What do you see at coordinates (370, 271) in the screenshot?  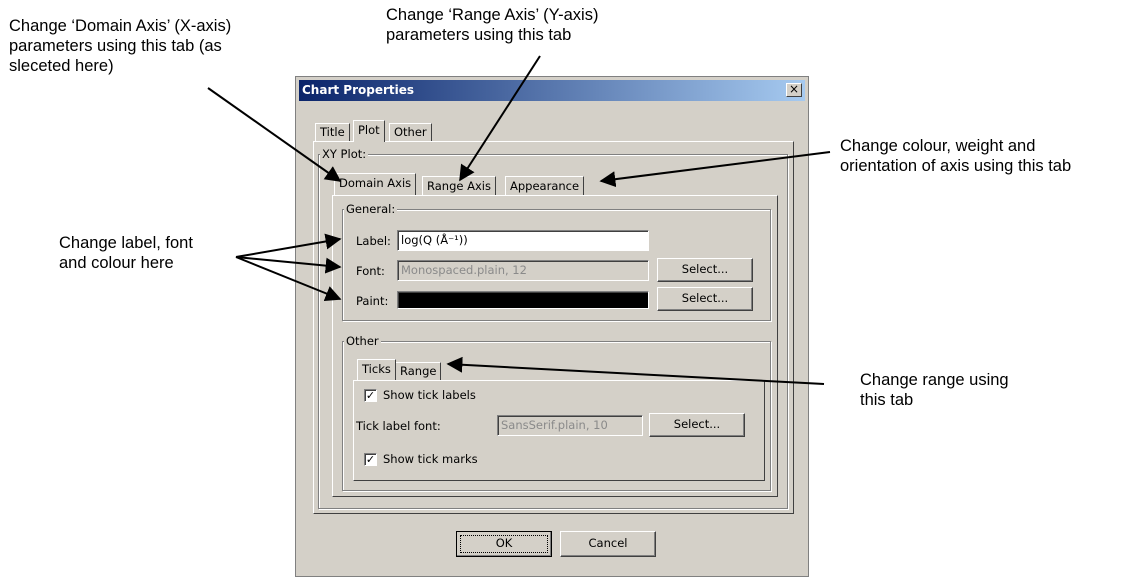 I see `font-caption: Font:` at bounding box center [370, 271].